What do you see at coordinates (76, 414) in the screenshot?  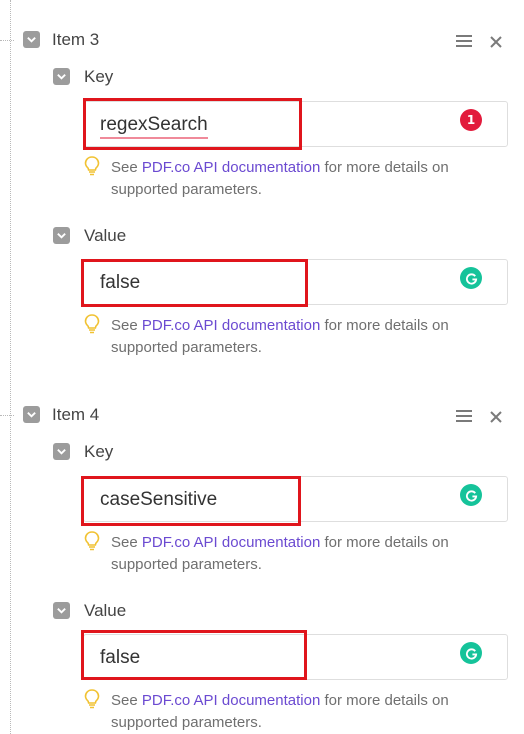 I see `item-title: Item 4` at bounding box center [76, 414].